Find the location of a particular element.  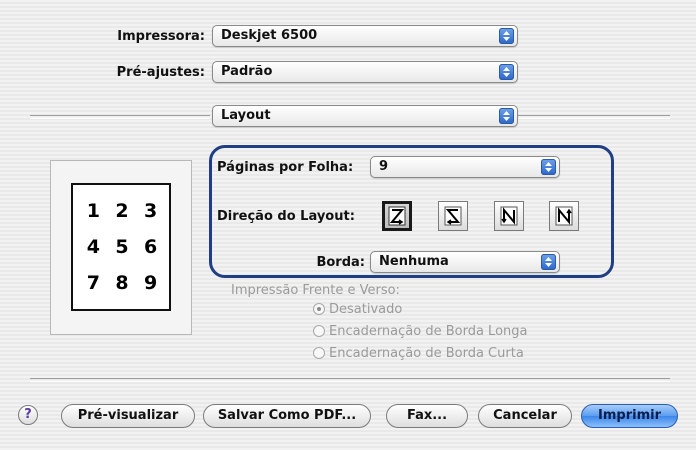

reverse-z-order-icon is located at coordinates (453, 216).